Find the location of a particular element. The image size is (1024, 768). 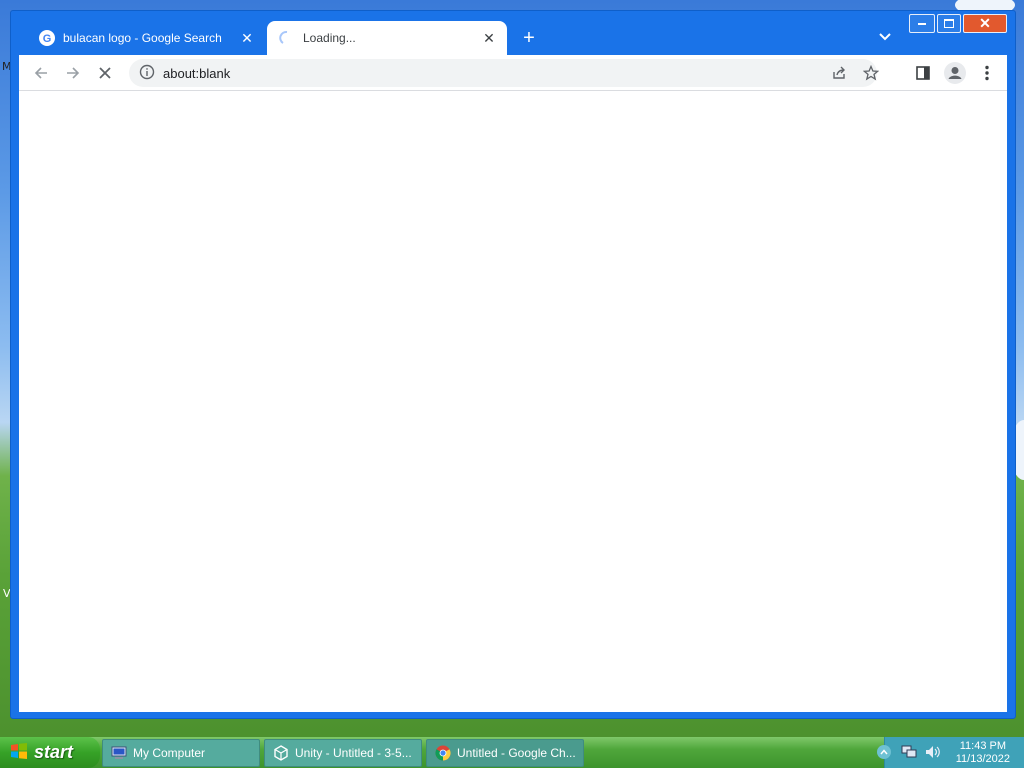

browser-toolbar: about:blank is located at coordinates (513, 73).